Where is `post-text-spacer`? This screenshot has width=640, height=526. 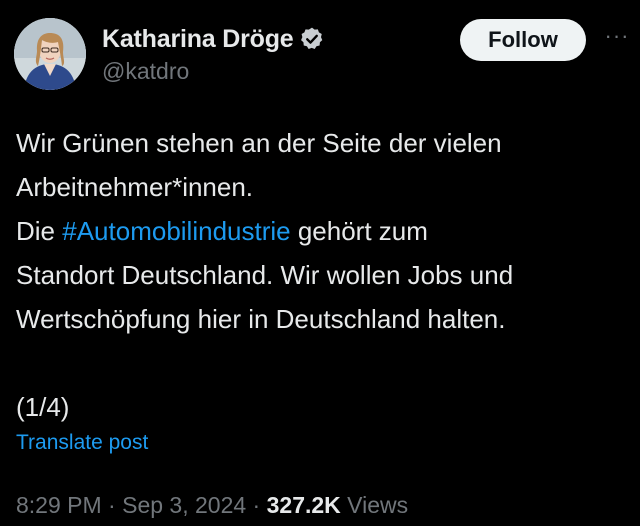 post-text-spacer is located at coordinates (321, 363).